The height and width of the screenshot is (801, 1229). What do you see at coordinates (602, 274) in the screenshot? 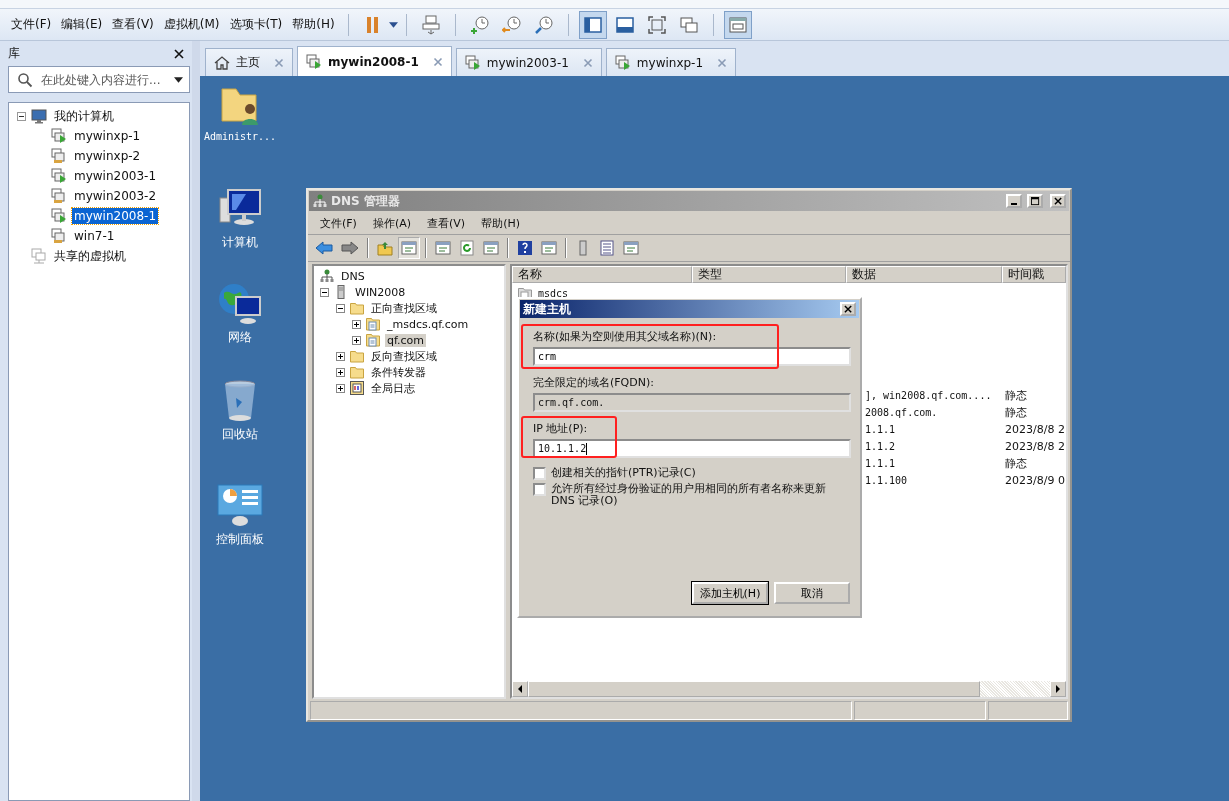
I see `column-header: 名称` at bounding box center [602, 274].